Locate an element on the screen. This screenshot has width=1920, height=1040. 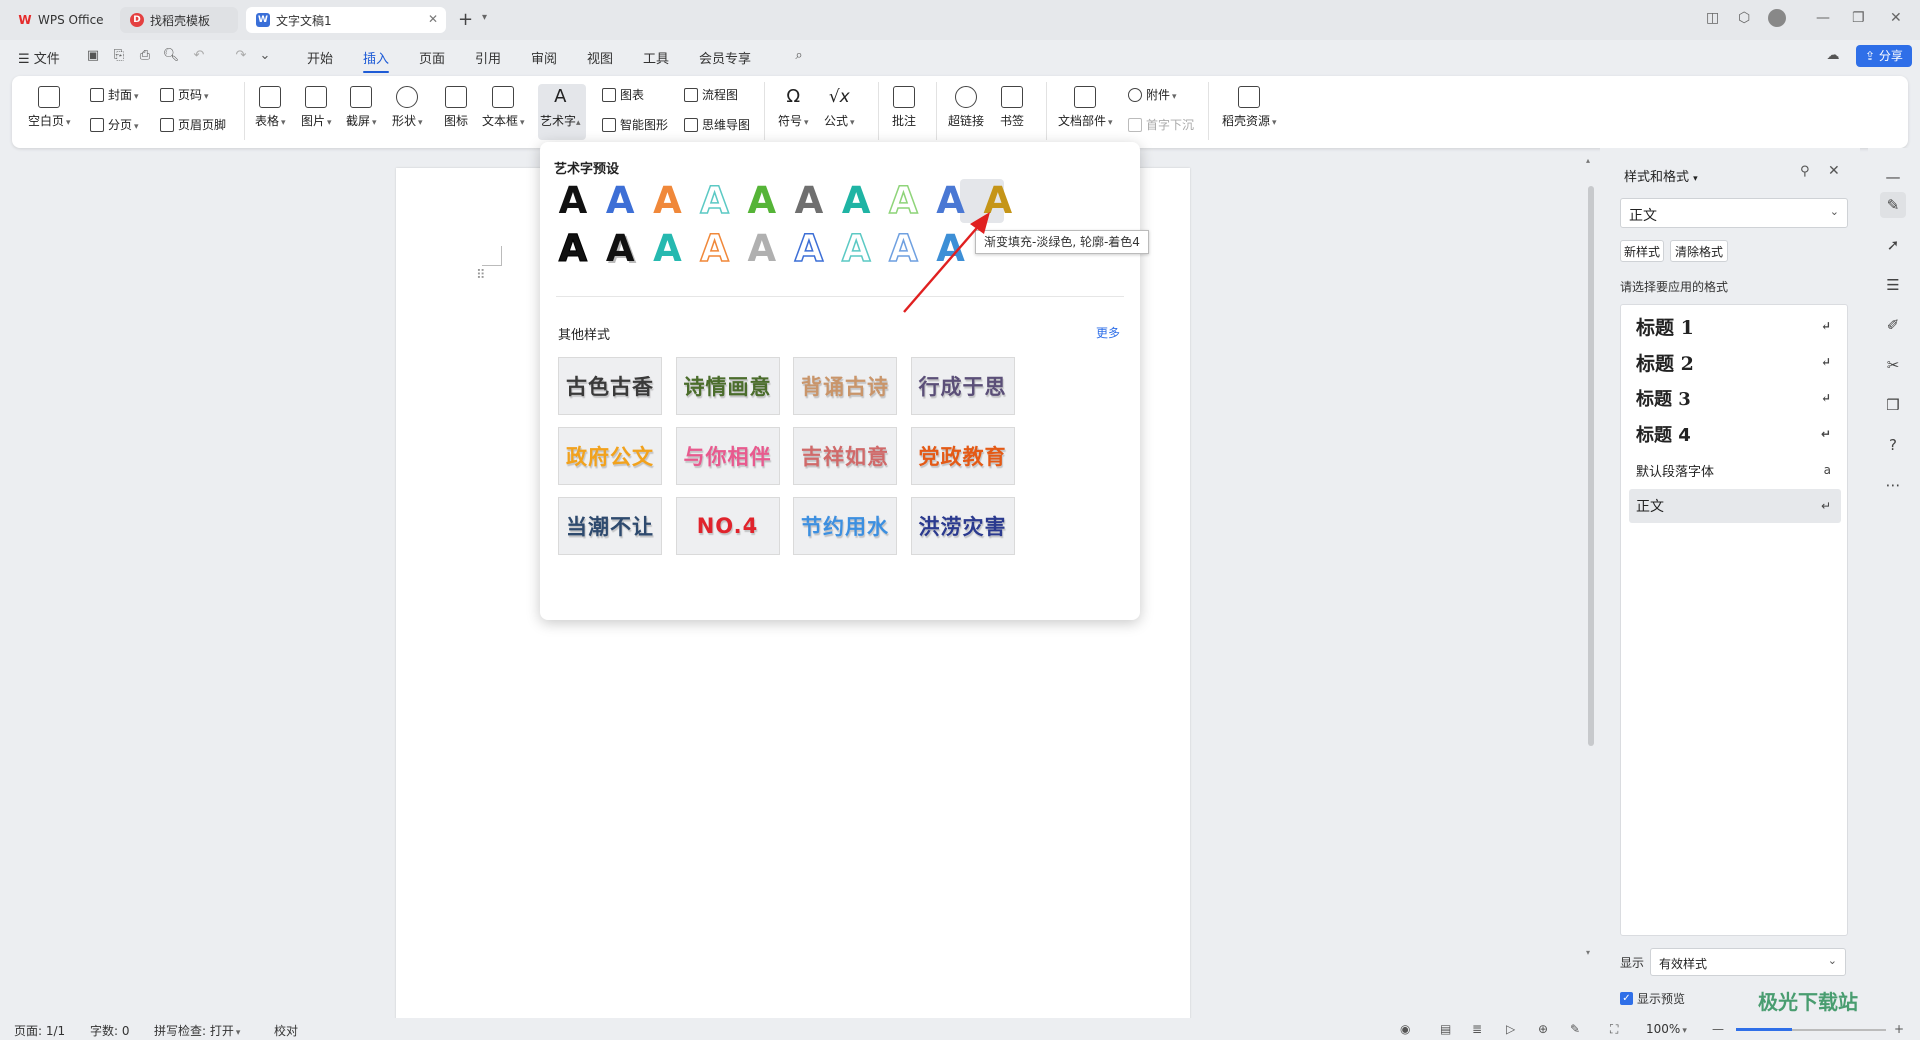
wordart-style-card: 古色古香 is located at coordinates (610, 386).